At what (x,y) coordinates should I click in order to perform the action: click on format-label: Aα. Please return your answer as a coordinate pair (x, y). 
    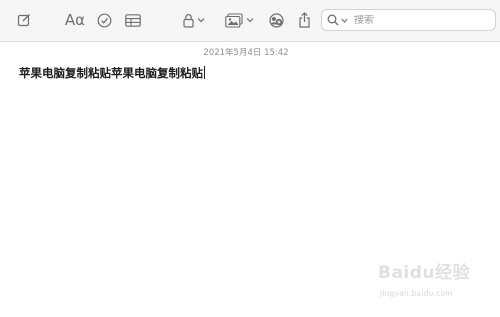
    Looking at the image, I should click on (75, 20).